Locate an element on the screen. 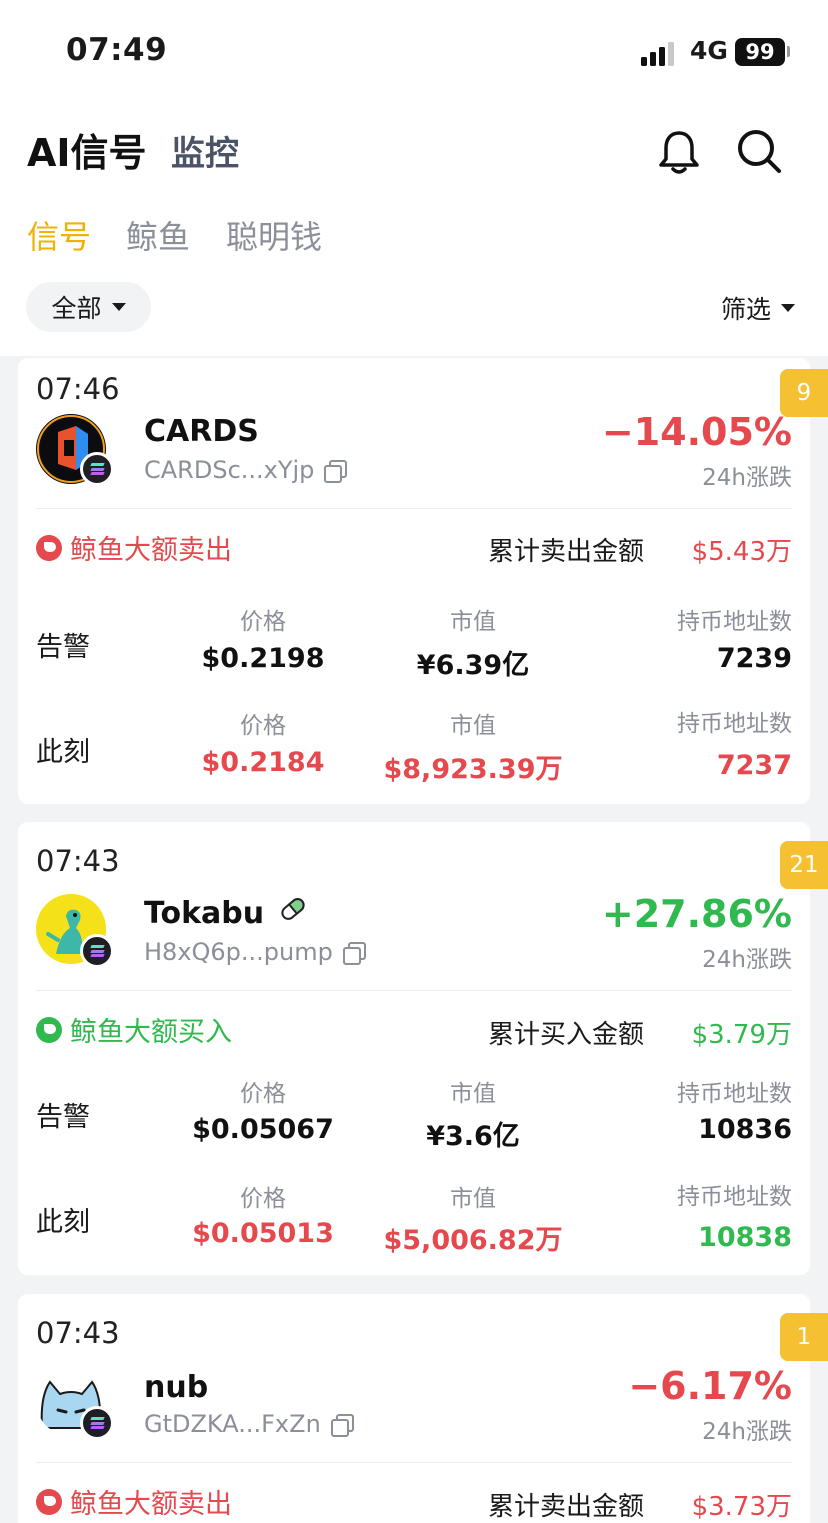 This screenshot has height=1523, width=828. pill-icon is located at coordinates (293, 913).